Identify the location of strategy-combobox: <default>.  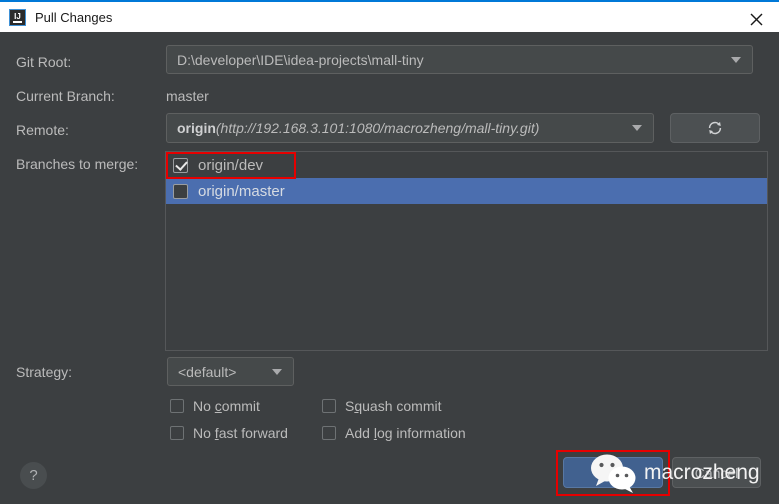
(230, 371).